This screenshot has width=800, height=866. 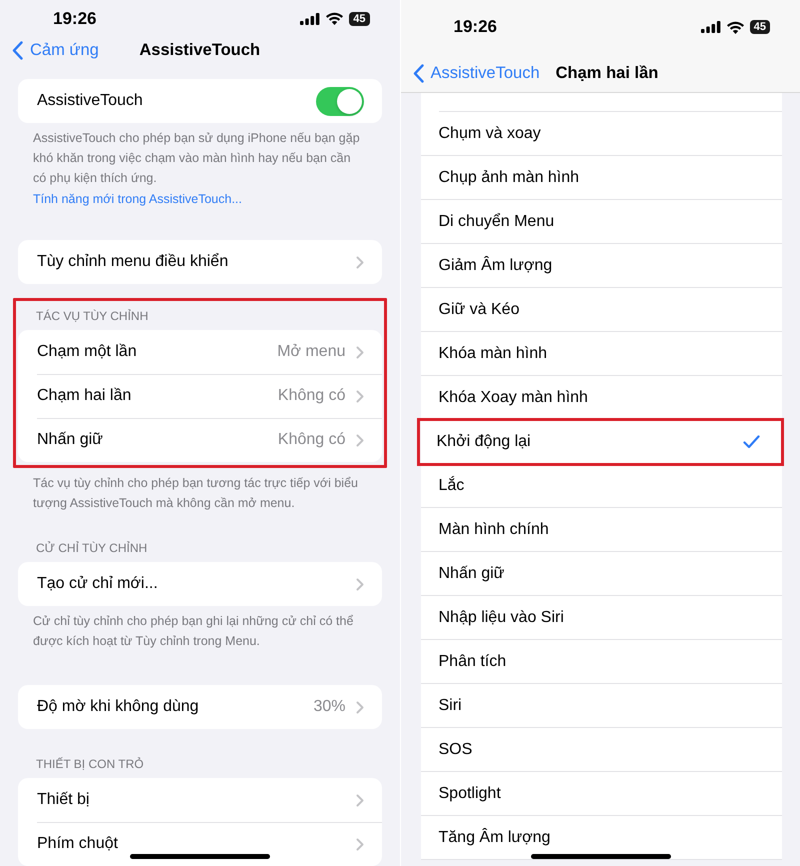 I want to click on nav-title: AssistiveTouch, so click(x=199, y=50).